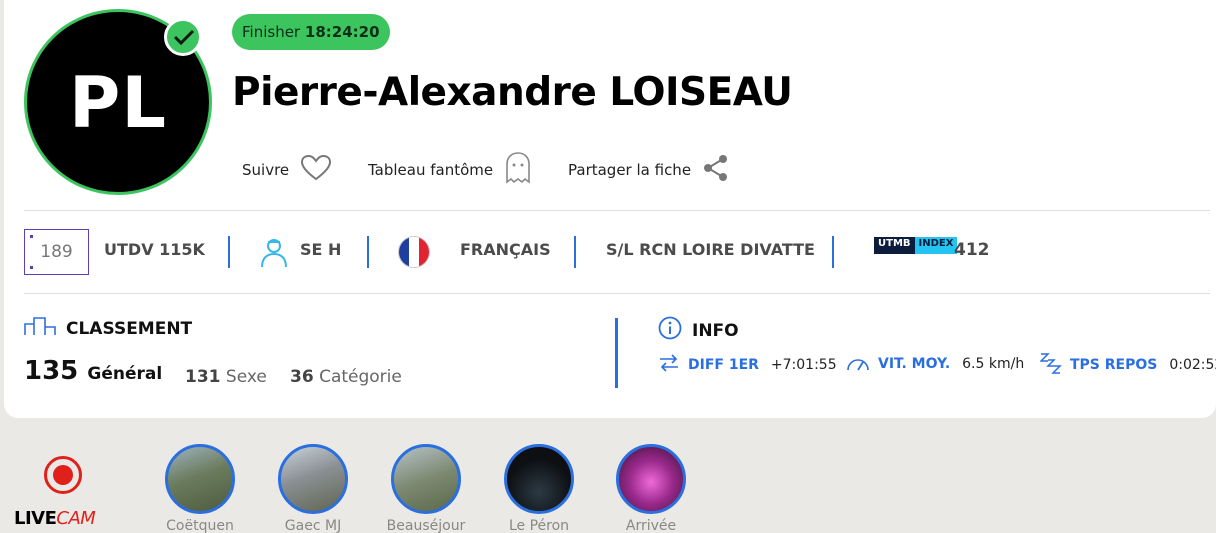  Describe the element at coordinates (63, 475) in the screenshot. I see `record-icon` at that location.